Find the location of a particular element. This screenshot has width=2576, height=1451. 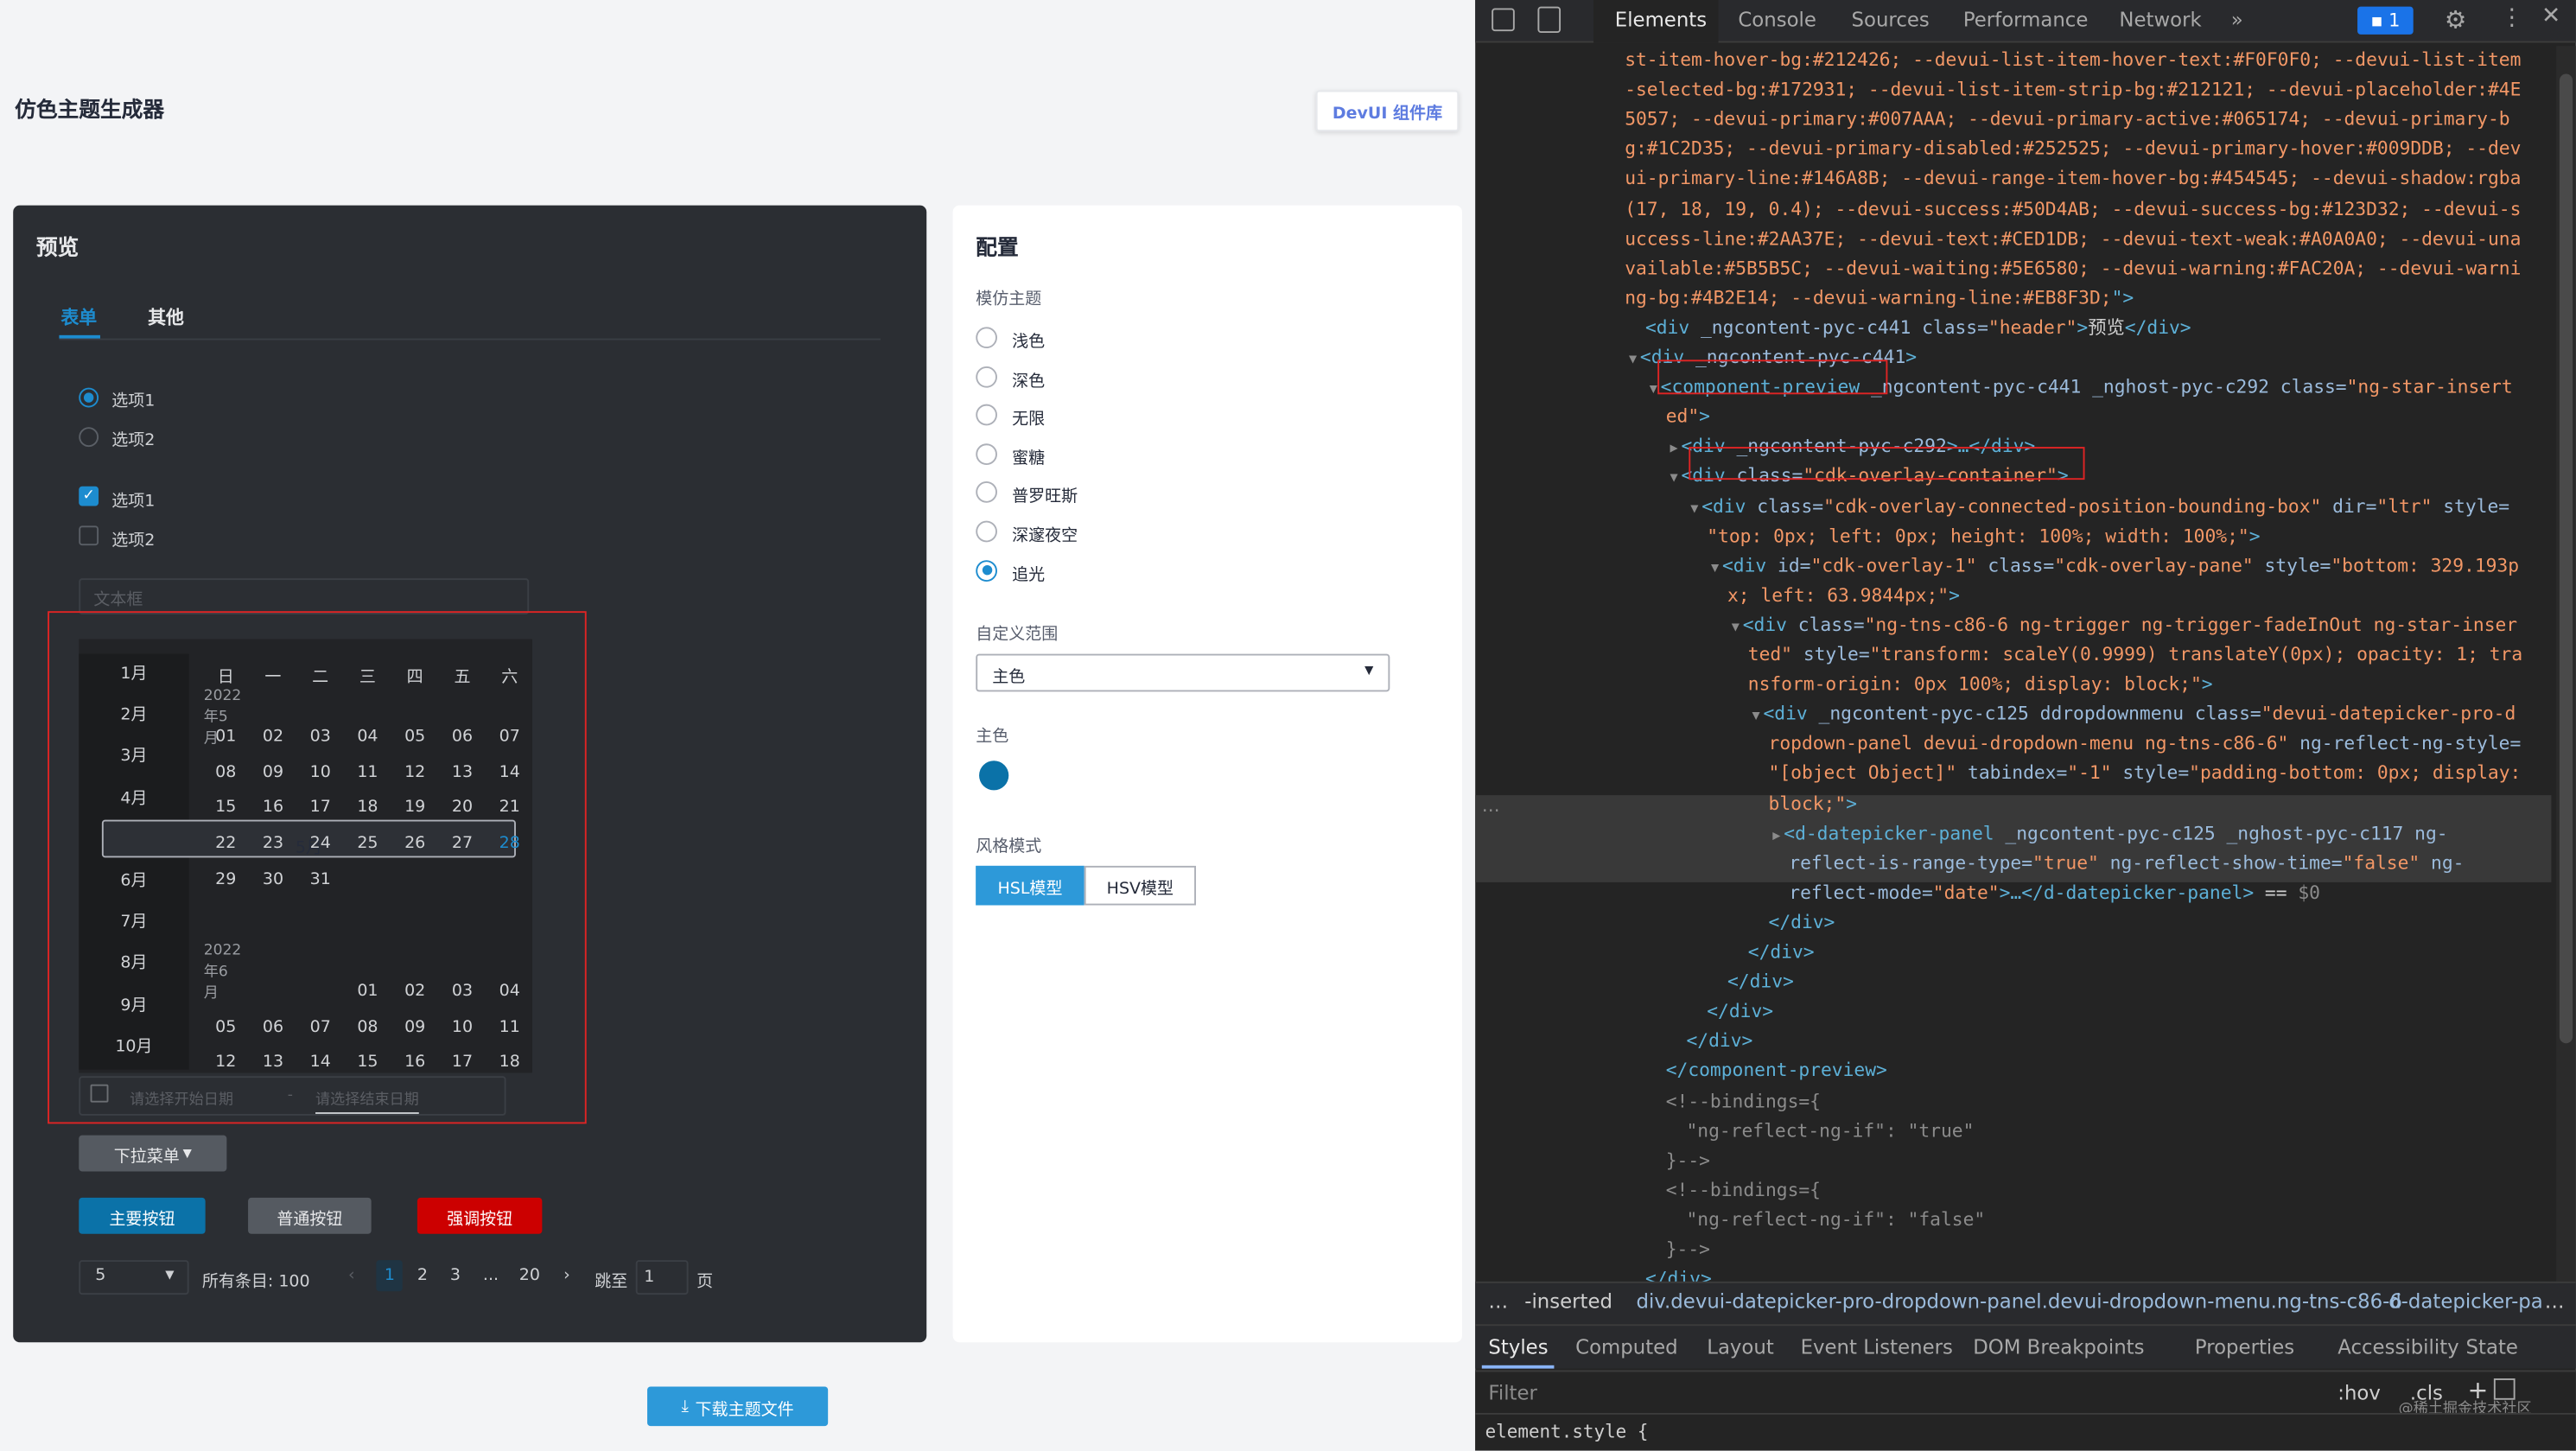

dom-token: "ng-reflect-ng-if": "true" is located at coordinates (1831, 1130).